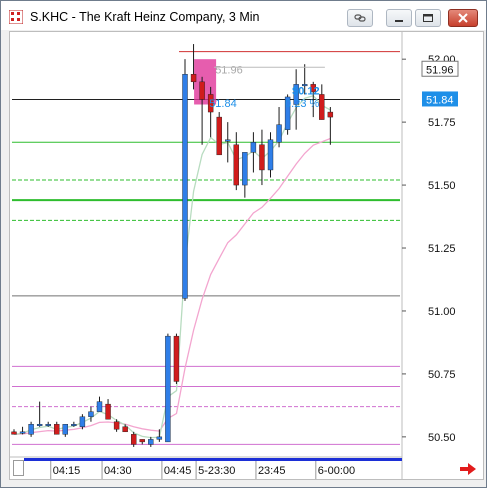  What do you see at coordinates (229, 70) in the screenshot?
I see `ghost-price-label: 51.96` at bounding box center [229, 70].